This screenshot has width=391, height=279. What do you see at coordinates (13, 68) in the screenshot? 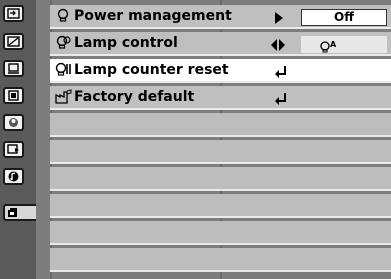
I see `screen-icon` at bounding box center [13, 68].